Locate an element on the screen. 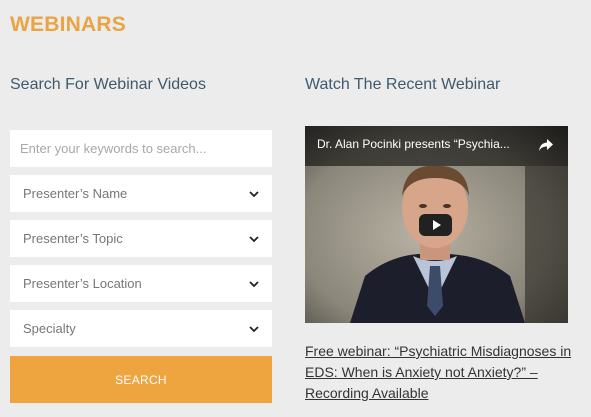 The height and width of the screenshot is (417, 591). select-label: Presenter’s Topic is located at coordinates (73, 238).